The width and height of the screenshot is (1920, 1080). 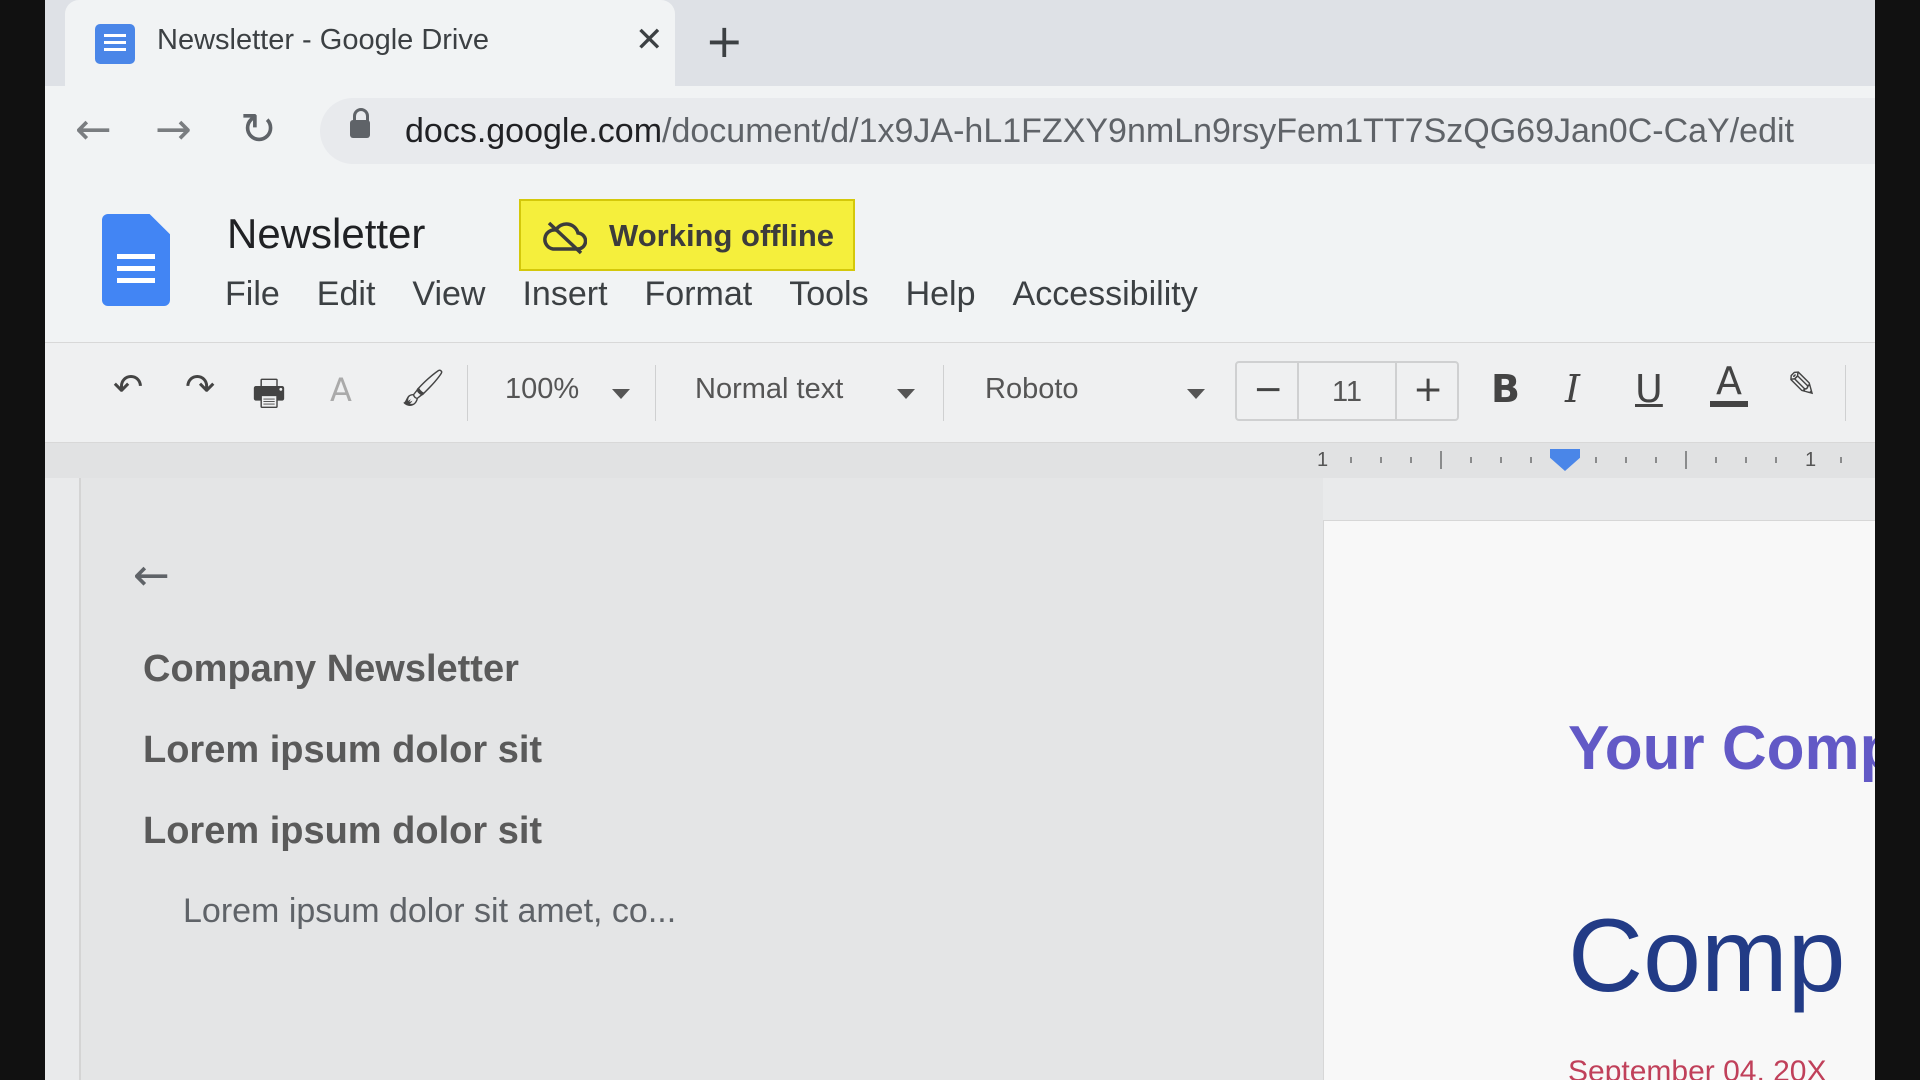 I want to click on menu-format: Format, so click(x=699, y=294).